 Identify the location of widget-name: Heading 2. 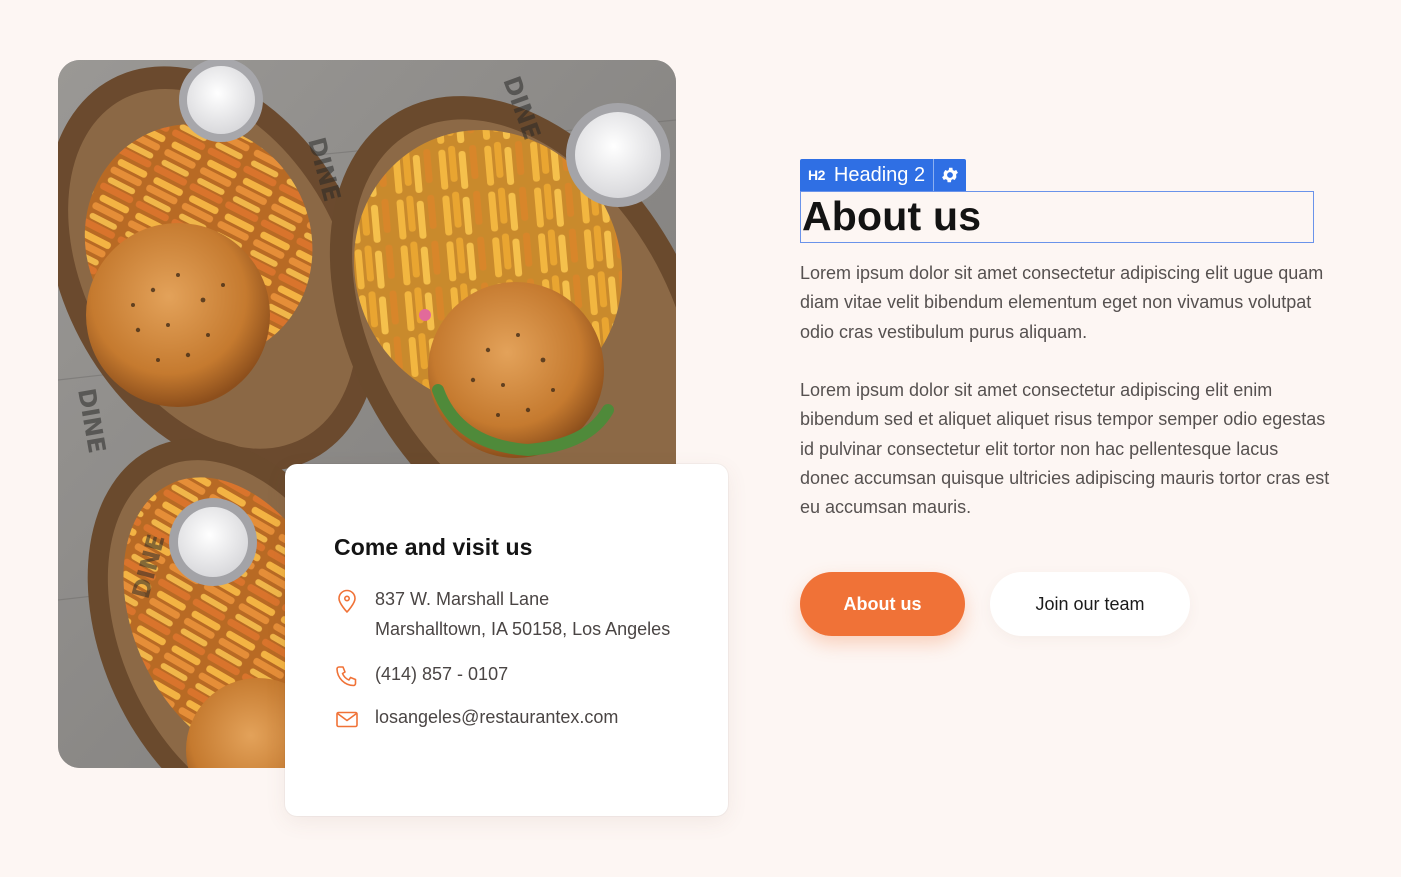
(879, 174).